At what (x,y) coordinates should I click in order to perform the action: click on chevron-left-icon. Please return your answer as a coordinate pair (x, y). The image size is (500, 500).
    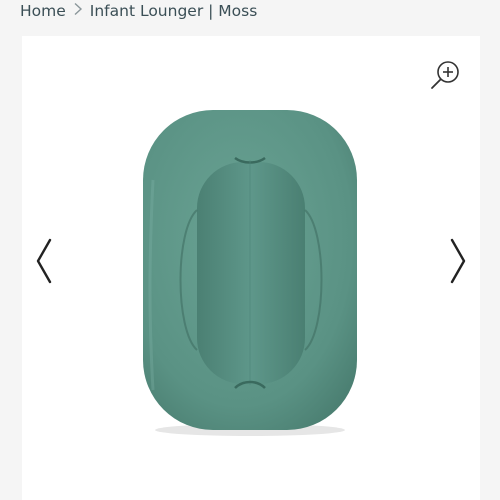
    Looking at the image, I should click on (44, 261).